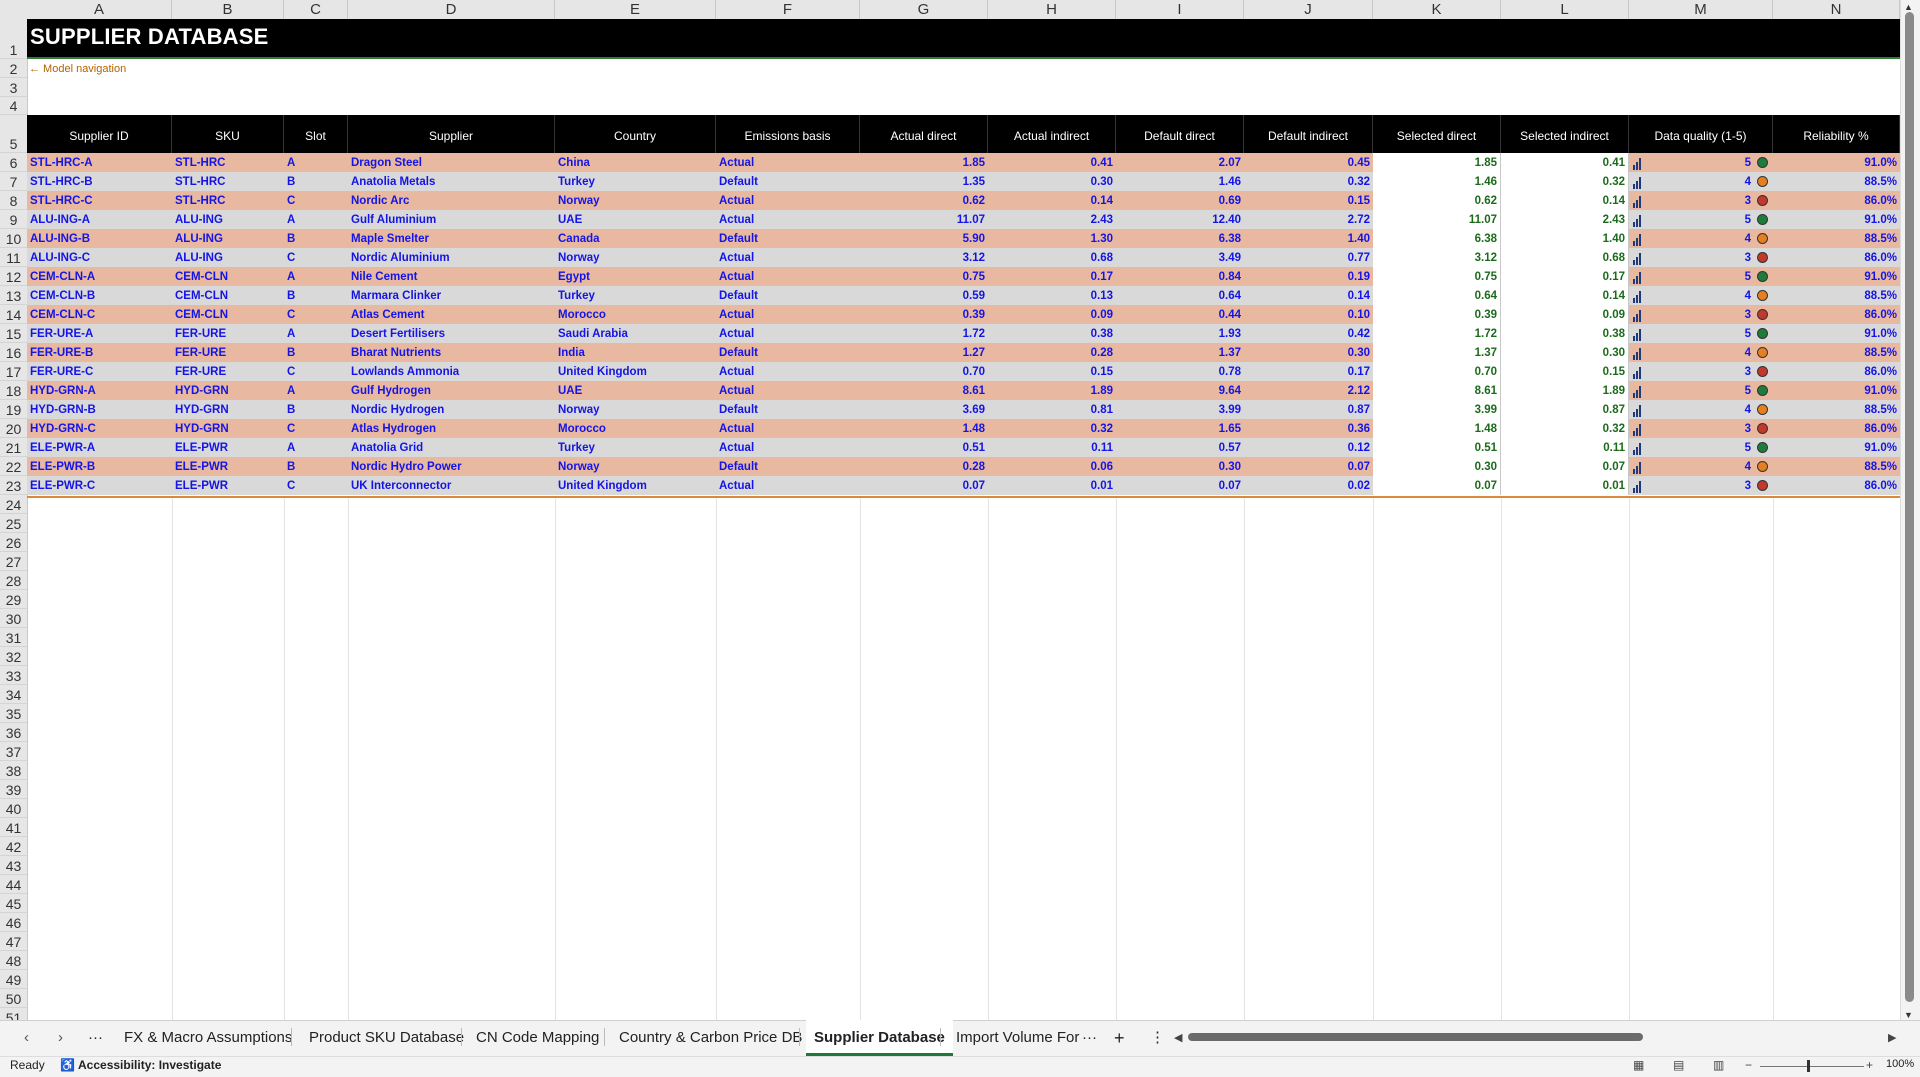 This screenshot has height=1077, width=1920. What do you see at coordinates (1415, 1037) in the screenshot?
I see `horizontal-scroll-thumb` at bounding box center [1415, 1037].